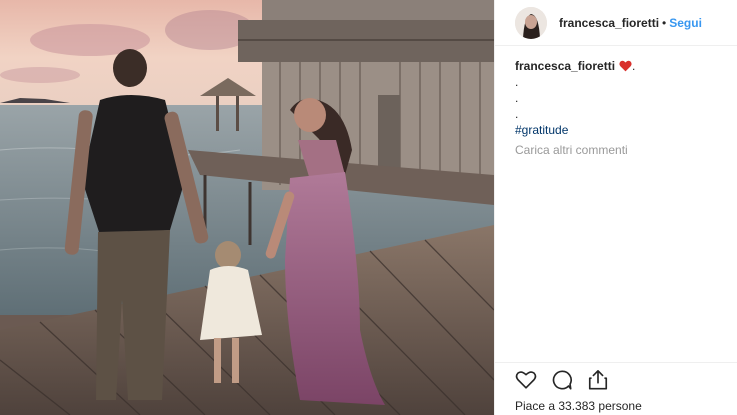  I want to click on heart-outline-icon, so click(526, 380).